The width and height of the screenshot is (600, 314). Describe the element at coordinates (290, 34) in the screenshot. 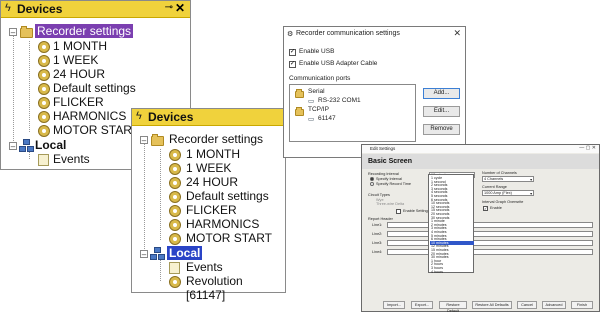

I see `settings-icon: ⚙` at that location.